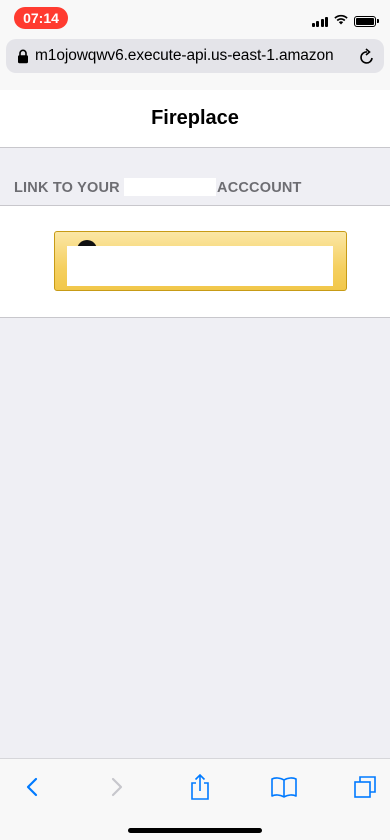 The image size is (390, 840). I want to click on address-bar: m1ojowqwv6.execute-api.us-east-1.amazon, so click(195, 56).